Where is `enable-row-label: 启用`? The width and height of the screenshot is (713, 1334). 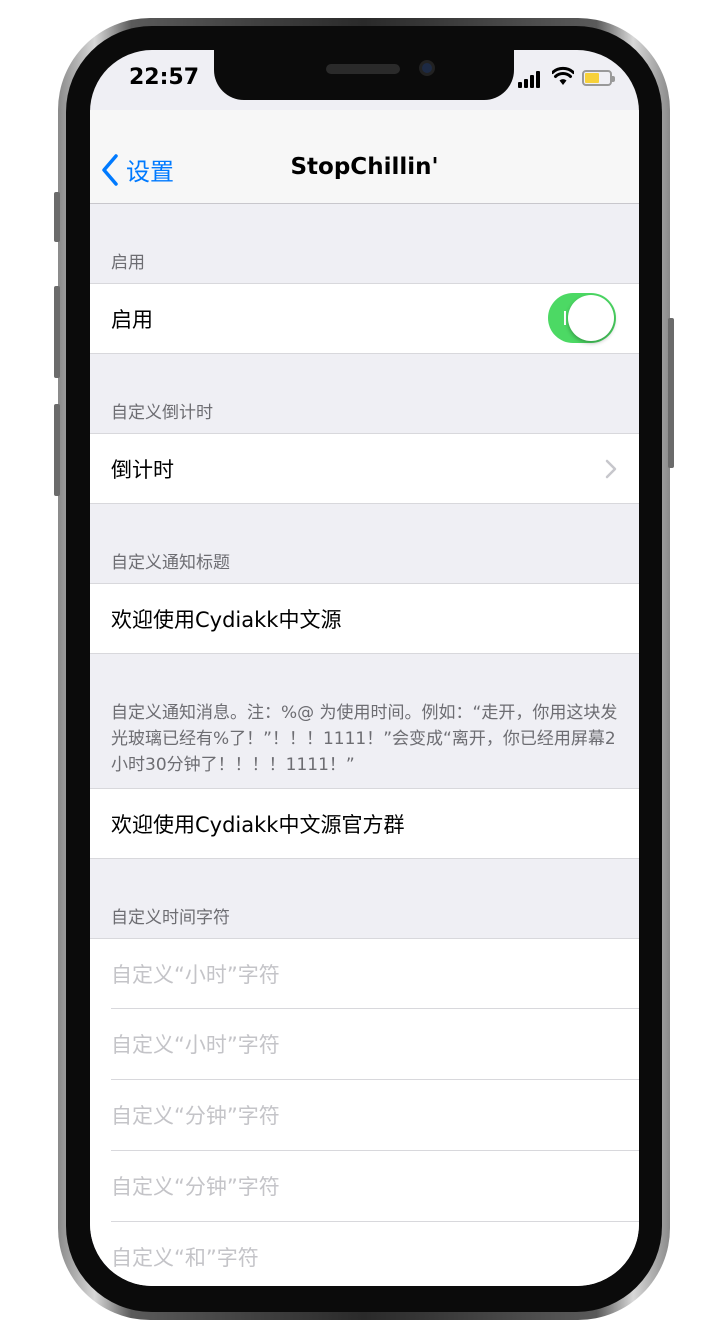
enable-row-label: 启用 is located at coordinates (132, 320).